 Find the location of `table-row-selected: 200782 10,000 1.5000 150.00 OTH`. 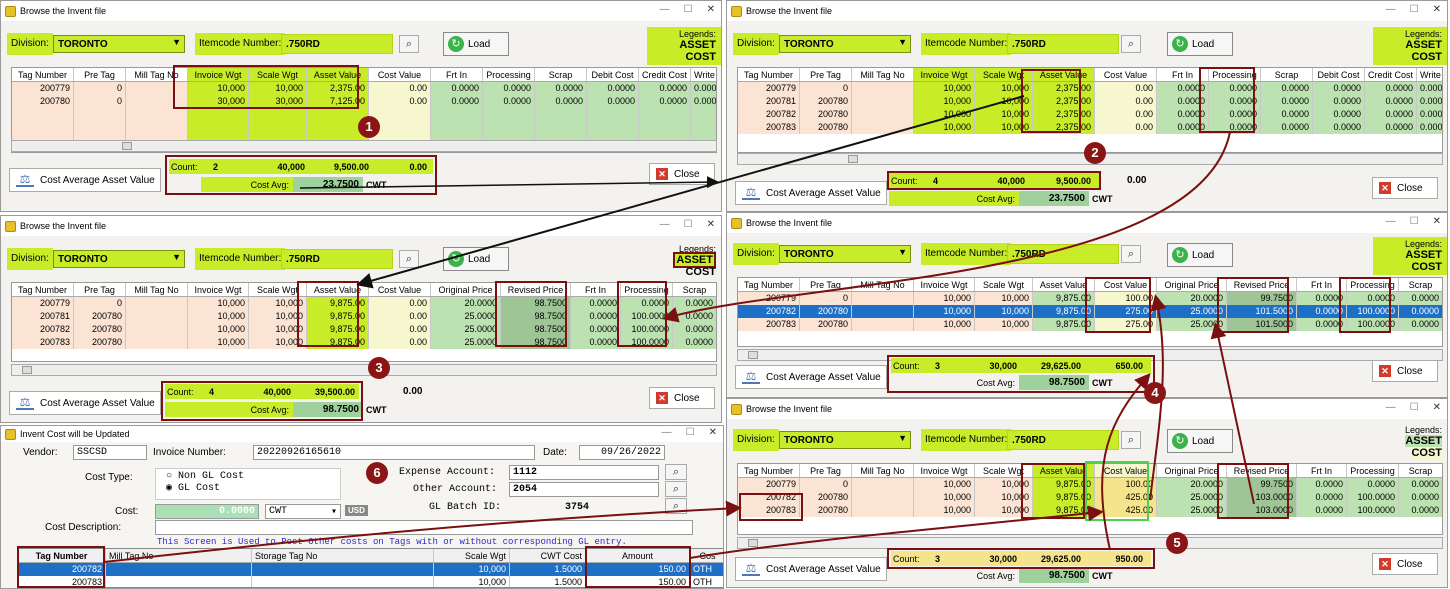

table-row-selected: 200782 10,000 1.5000 150.00 OTH is located at coordinates (370, 569).